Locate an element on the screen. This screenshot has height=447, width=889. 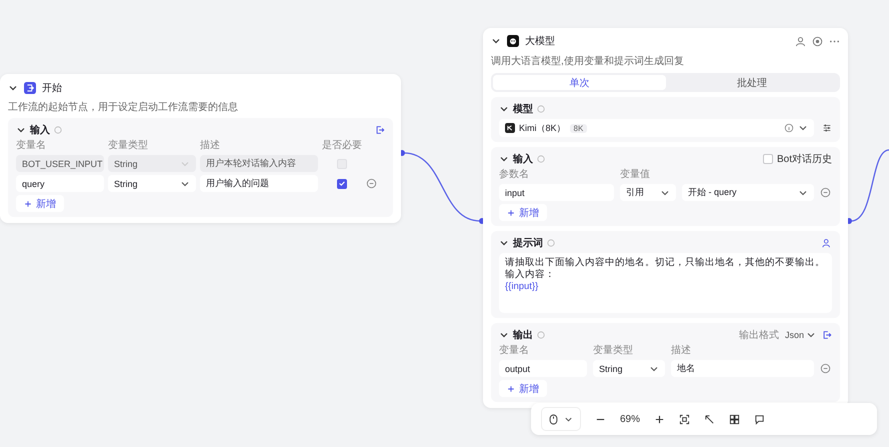
source-select: 引用 is located at coordinates (648, 192).